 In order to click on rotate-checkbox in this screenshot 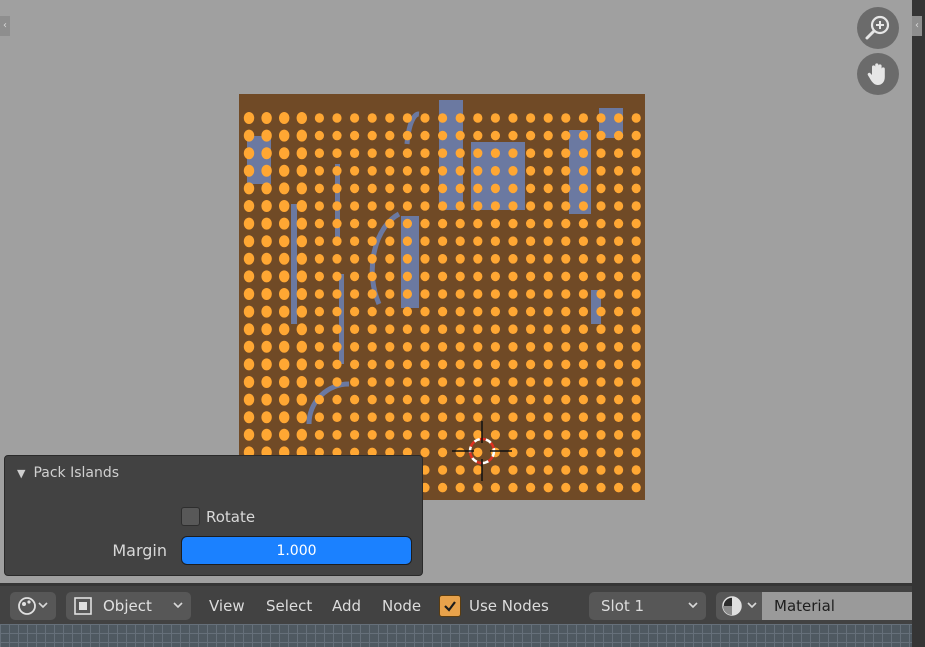, I will do `click(190, 516)`.